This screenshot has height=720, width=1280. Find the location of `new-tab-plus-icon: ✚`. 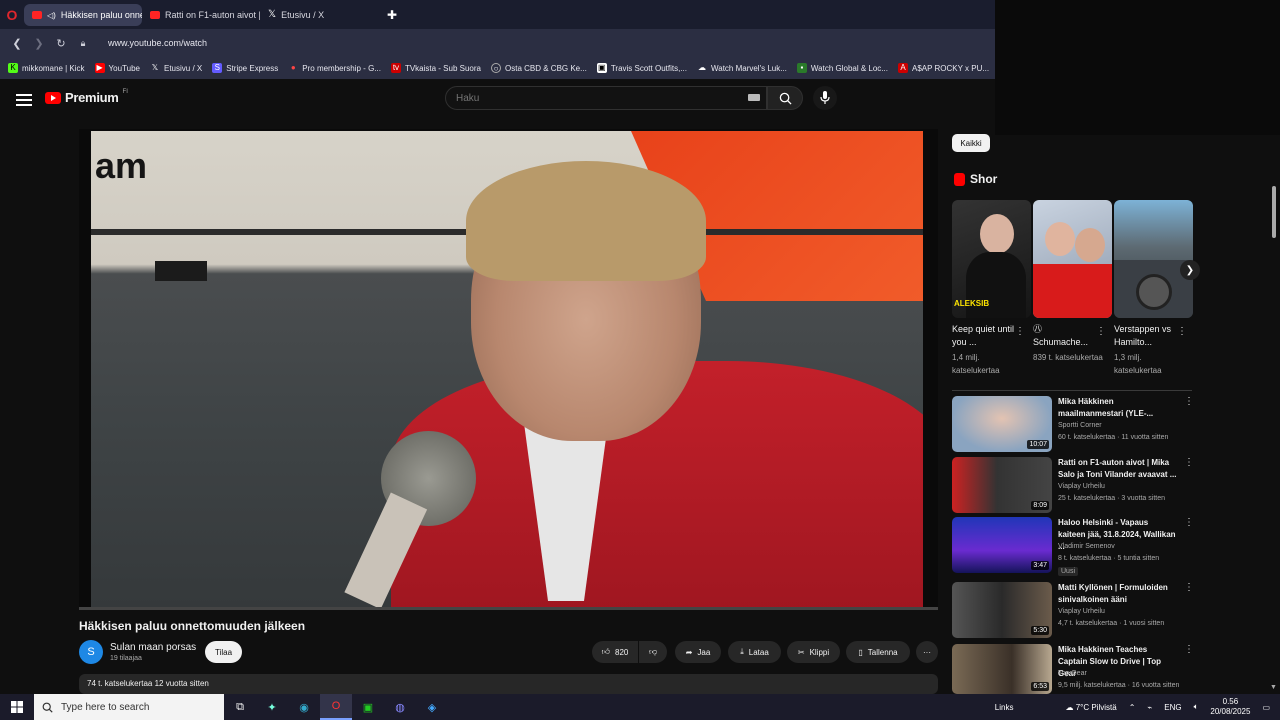

new-tab-plus-icon: ✚ is located at coordinates (392, 15).